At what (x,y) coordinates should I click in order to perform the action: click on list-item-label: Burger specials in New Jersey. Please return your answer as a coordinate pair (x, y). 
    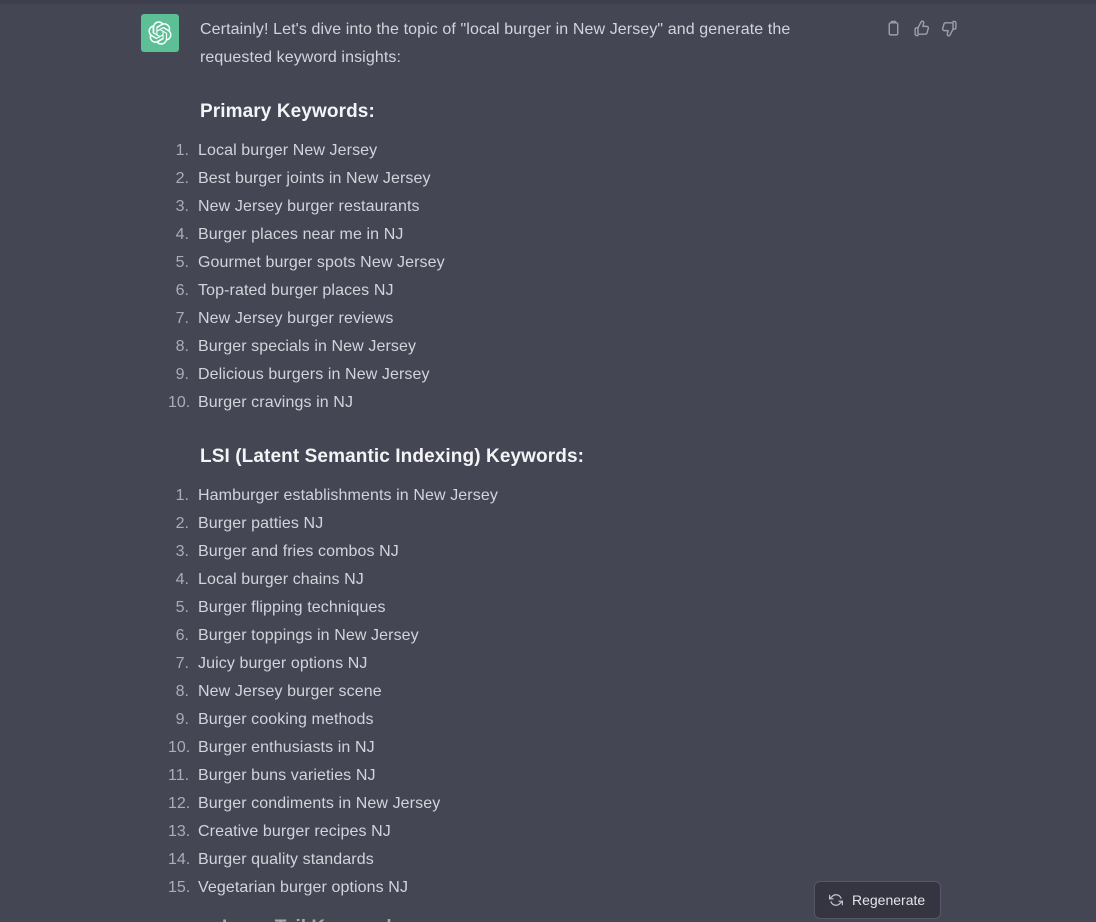
    Looking at the image, I should click on (307, 346).